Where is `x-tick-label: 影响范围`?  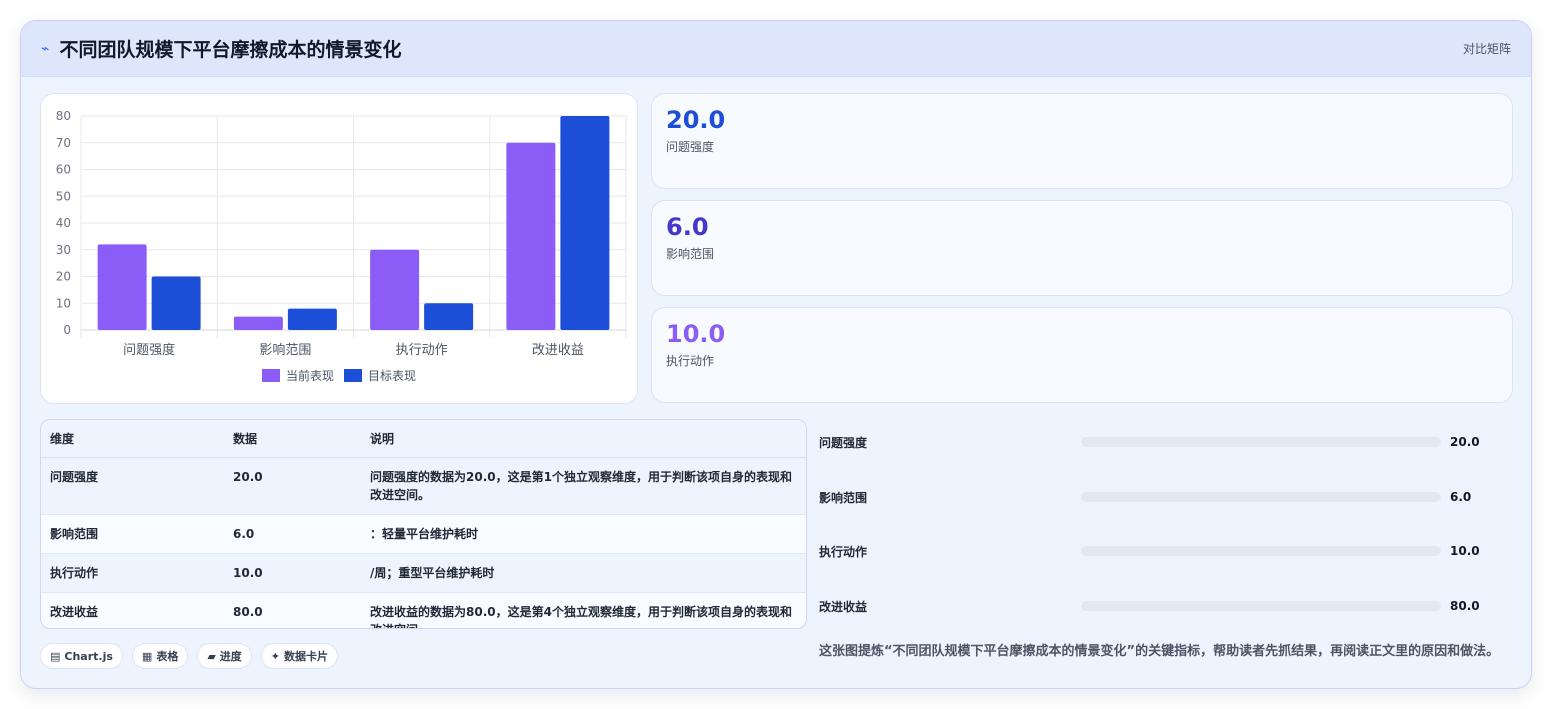
x-tick-label: 影响范围 is located at coordinates (285, 350).